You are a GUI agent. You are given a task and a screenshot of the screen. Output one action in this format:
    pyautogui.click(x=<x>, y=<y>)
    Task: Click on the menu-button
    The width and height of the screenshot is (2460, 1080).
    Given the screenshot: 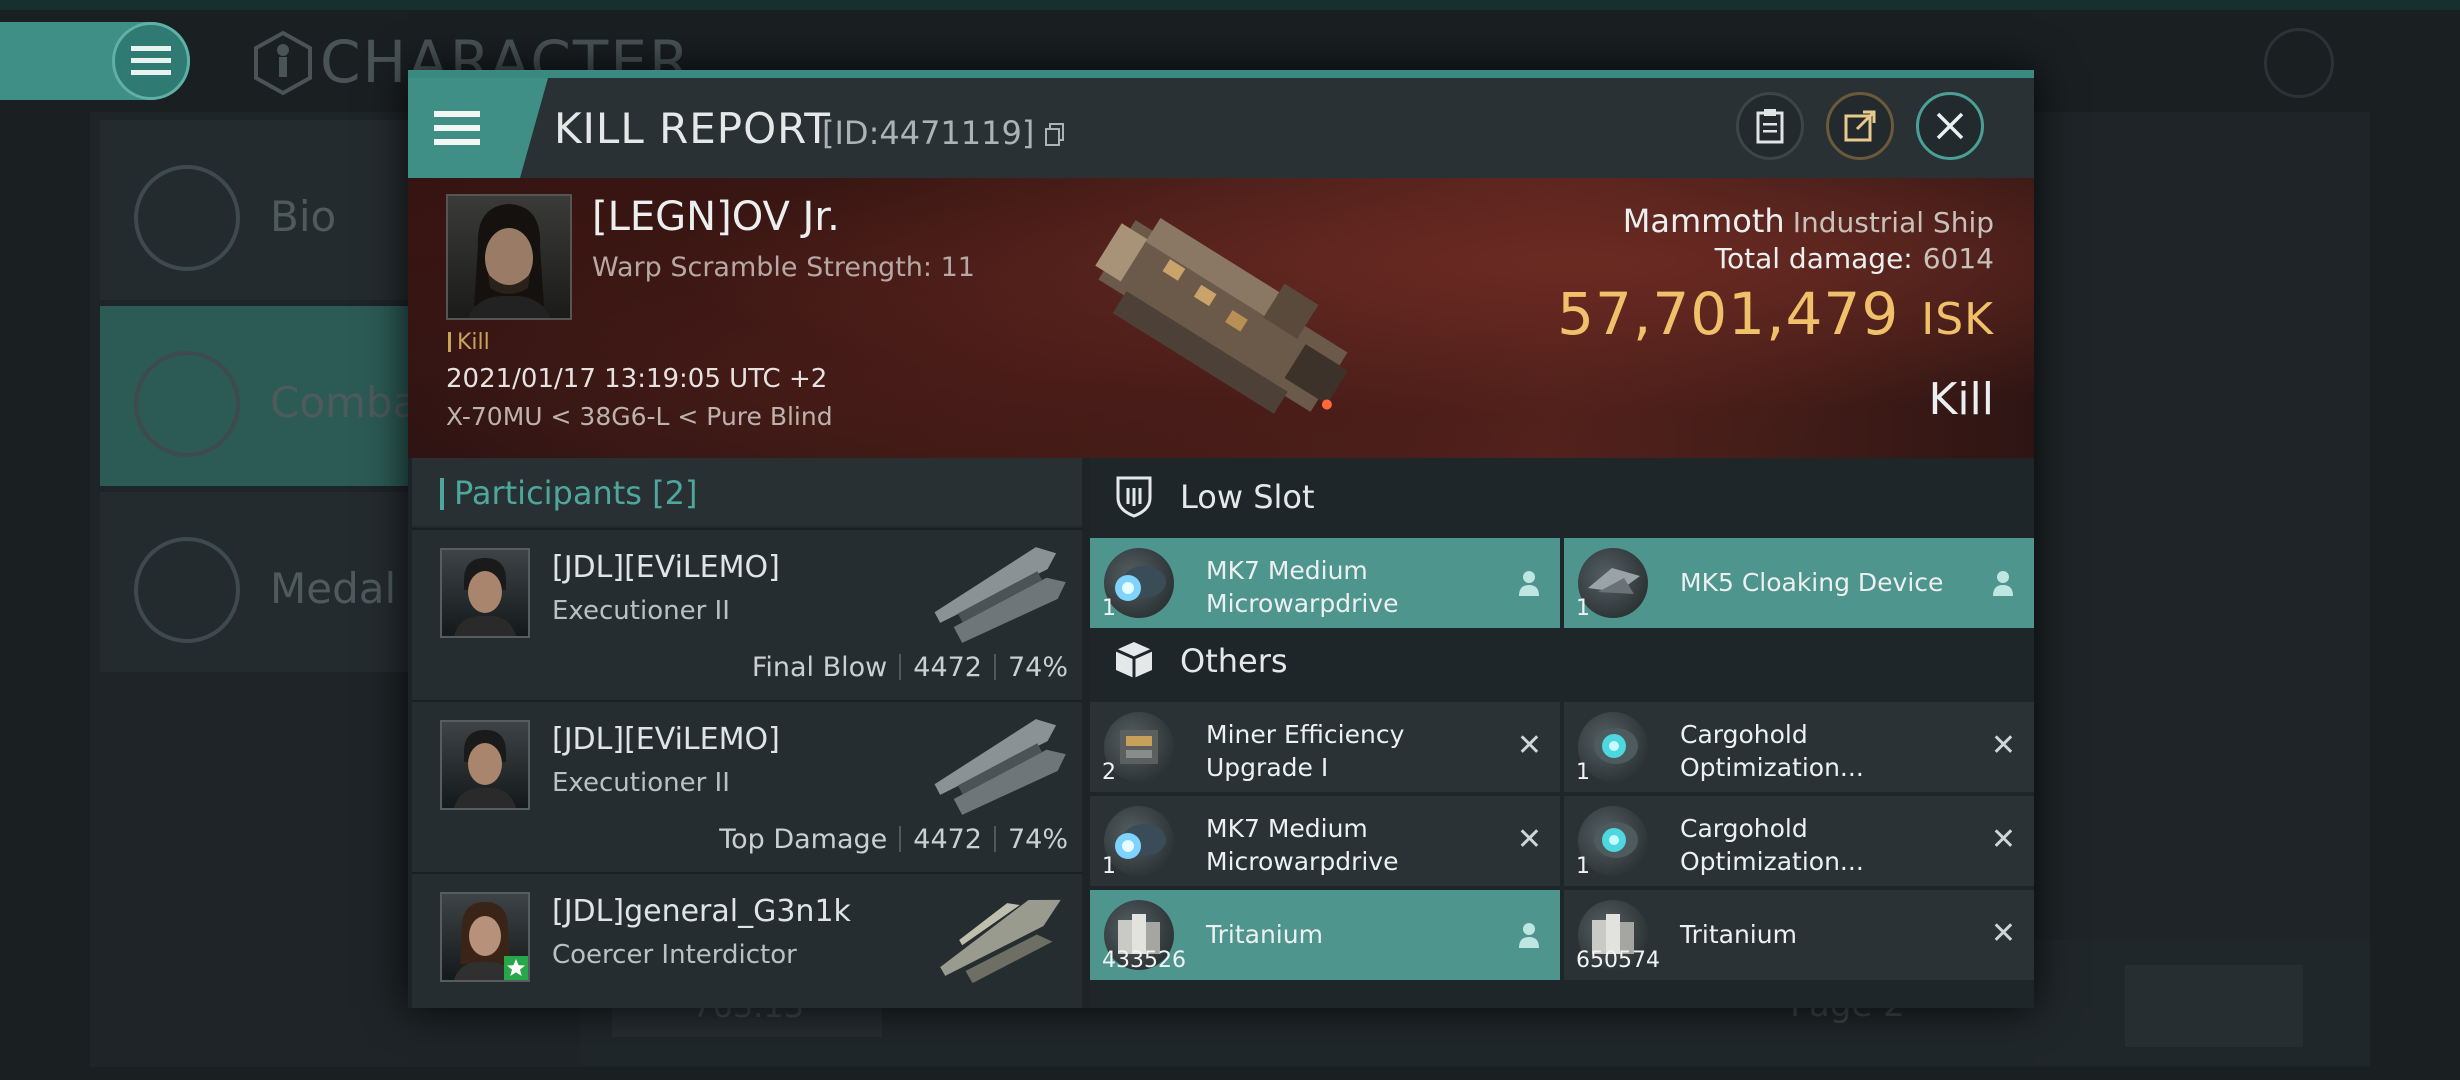 What is the action you would take?
    pyautogui.click(x=478, y=128)
    